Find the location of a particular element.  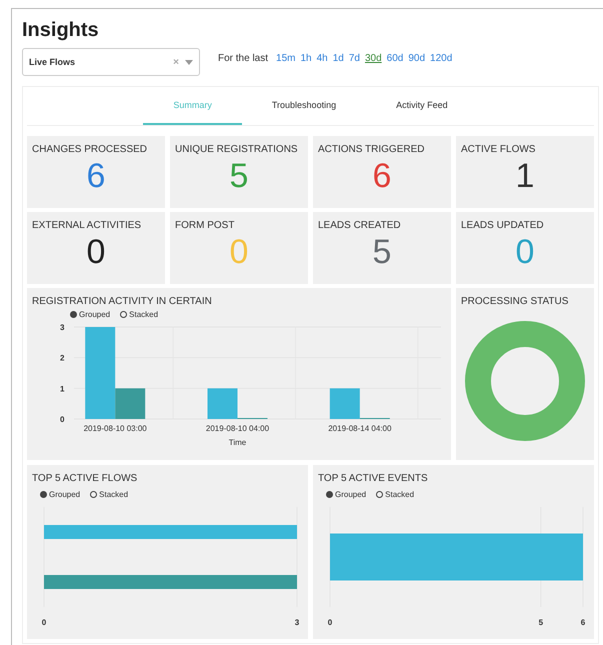

tab: Activity Feed is located at coordinates (422, 106).